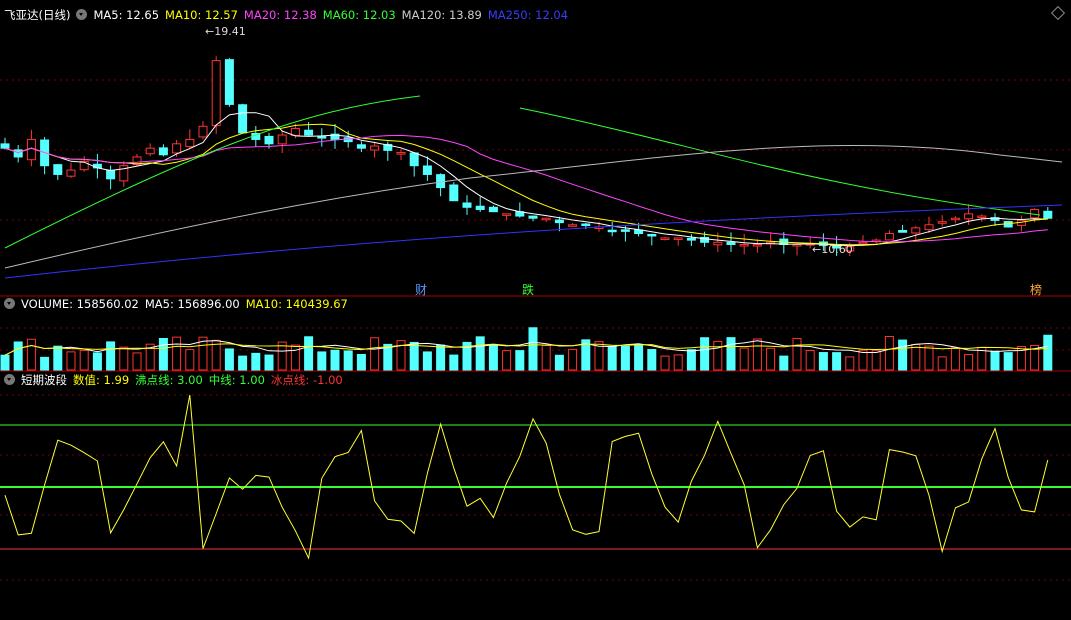 The width and height of the screenshot is (1071, 620). Describe the element at coordinates (528, 289) in the screenshot. I see `event-marker-drop: 跌` at that location.